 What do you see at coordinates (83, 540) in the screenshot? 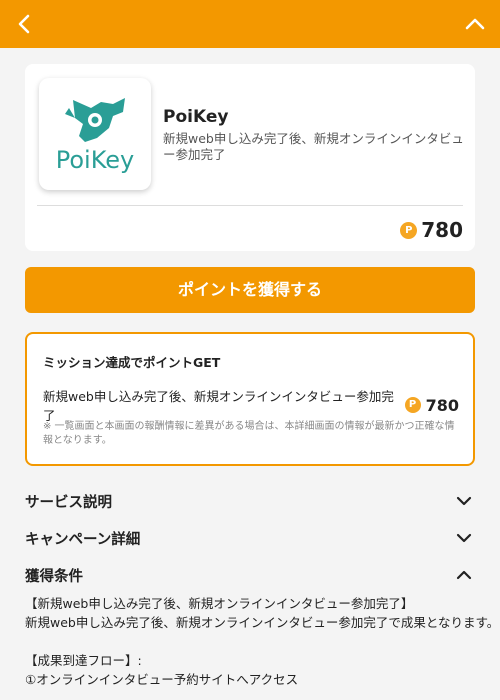
I see `section-campaign-title: キャンペーン詳細` at bounding box center [83, 540].